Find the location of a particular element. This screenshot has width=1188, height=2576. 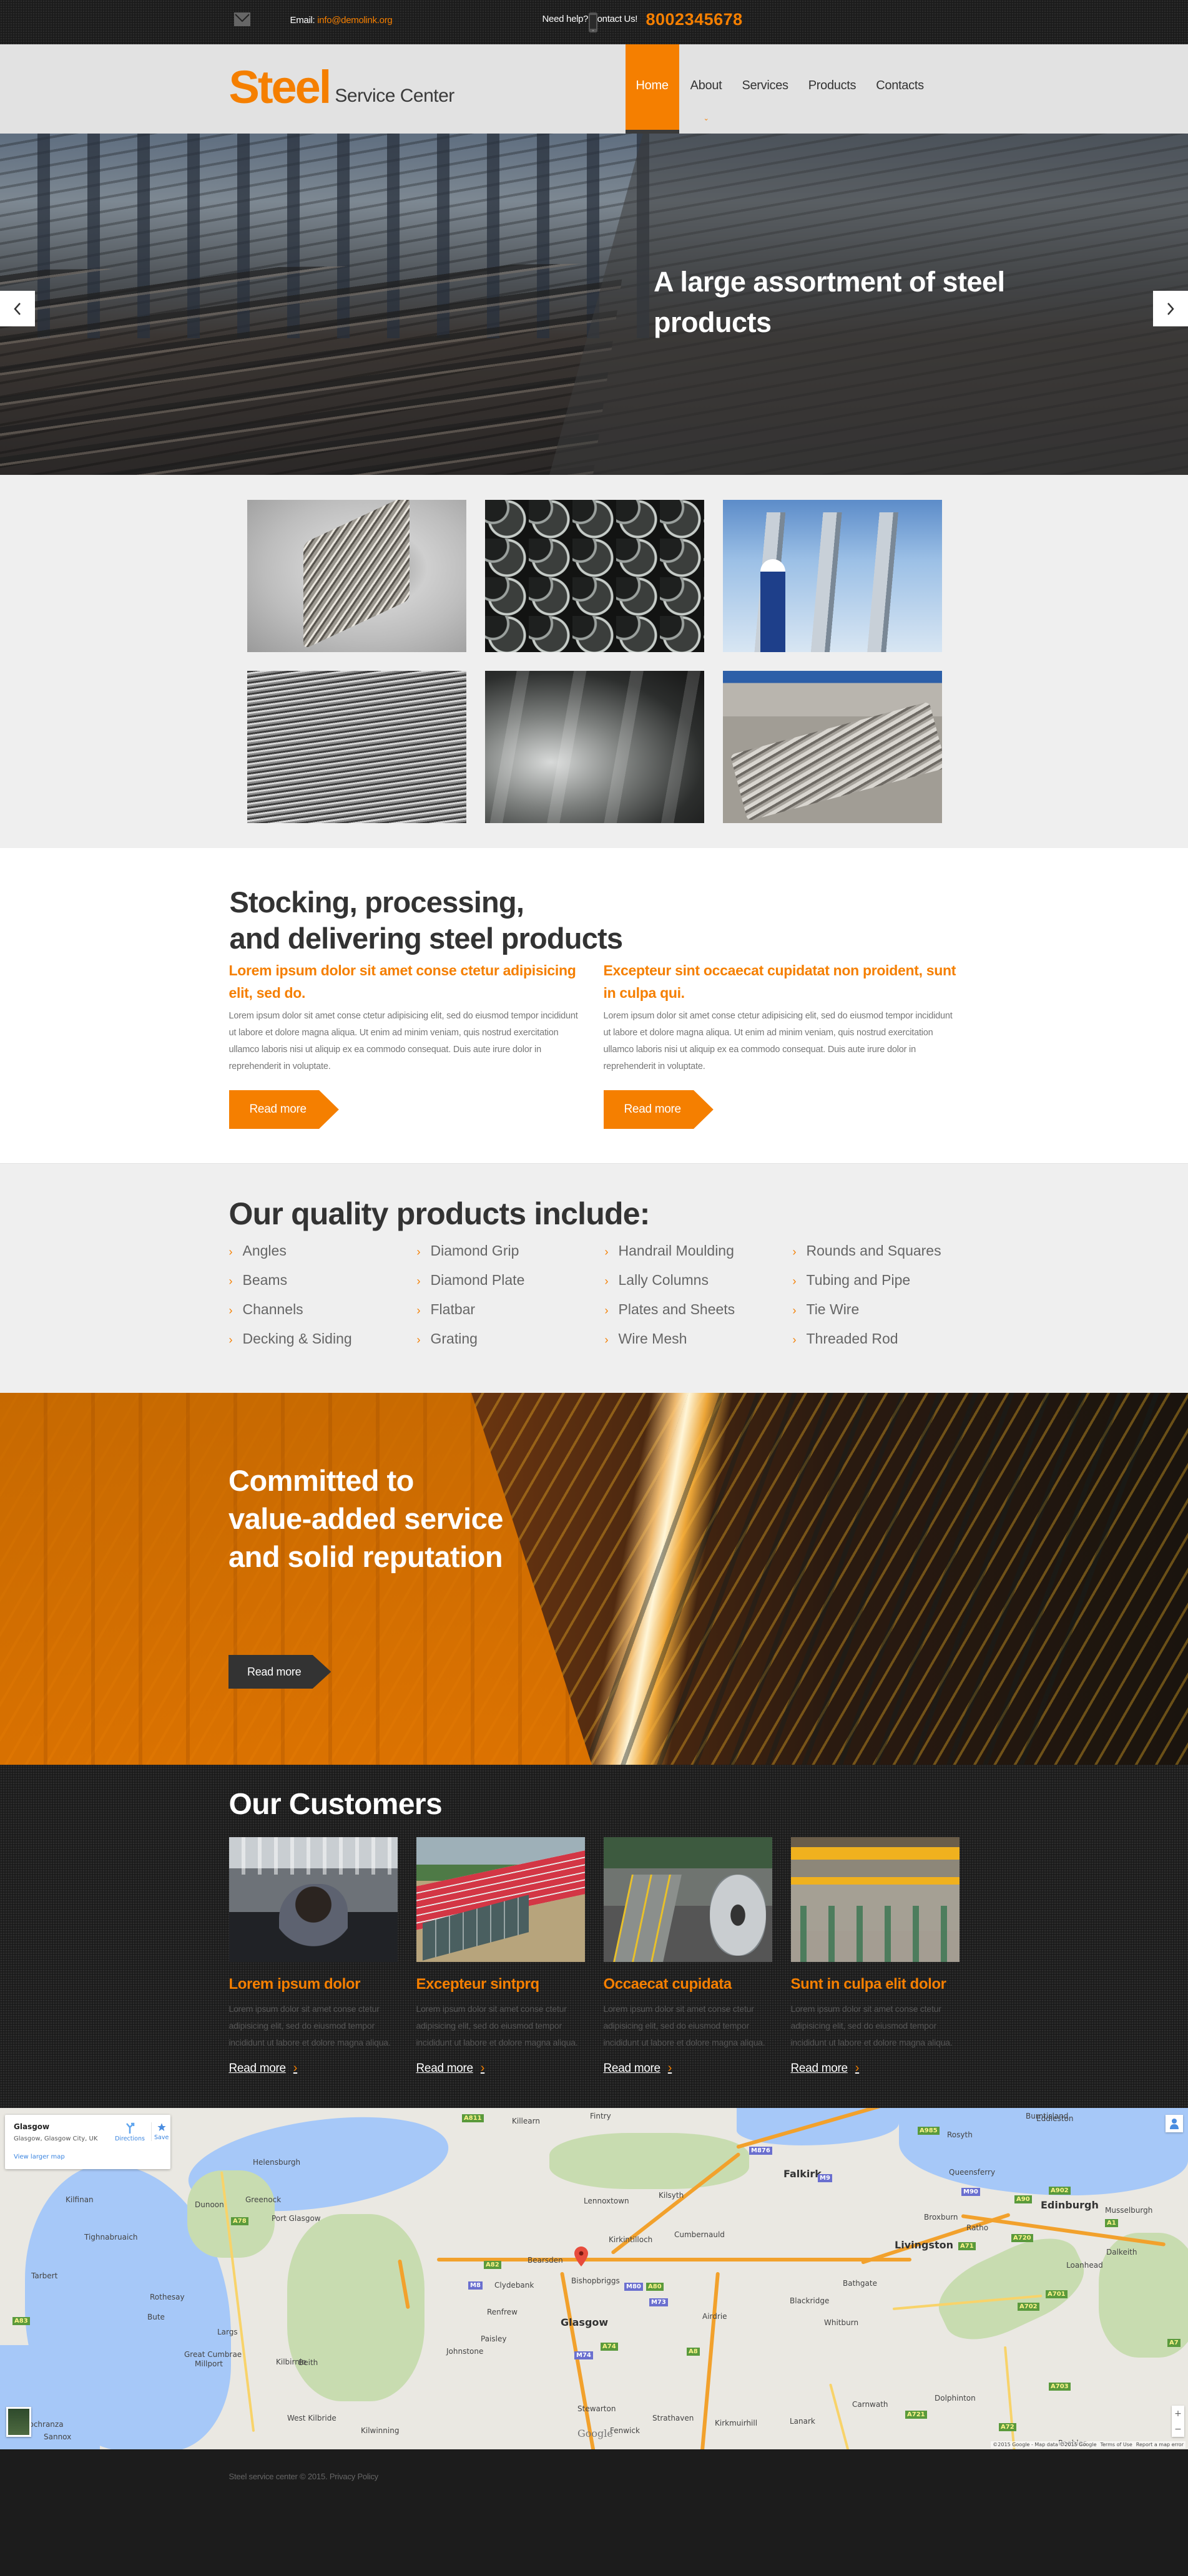

map-place-label: Clydebank is located at coordinates (514, 2285).